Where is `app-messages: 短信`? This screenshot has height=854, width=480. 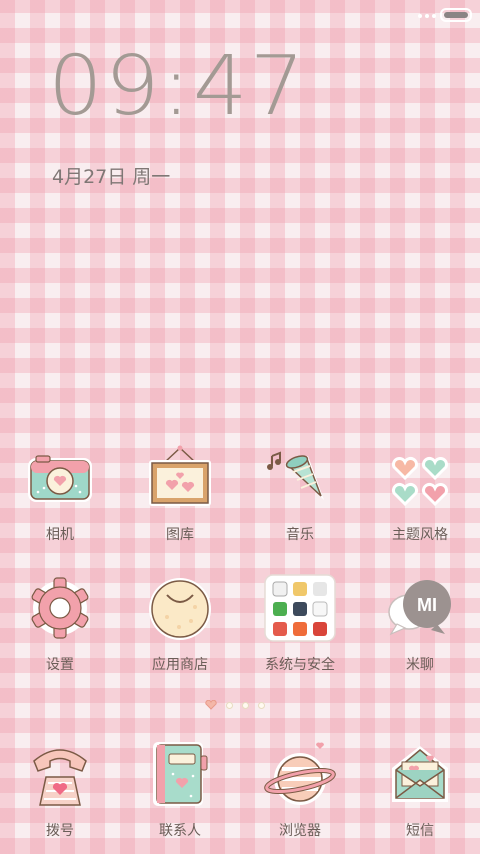 app-messages: 短信 is located at coordinates (420, 795).